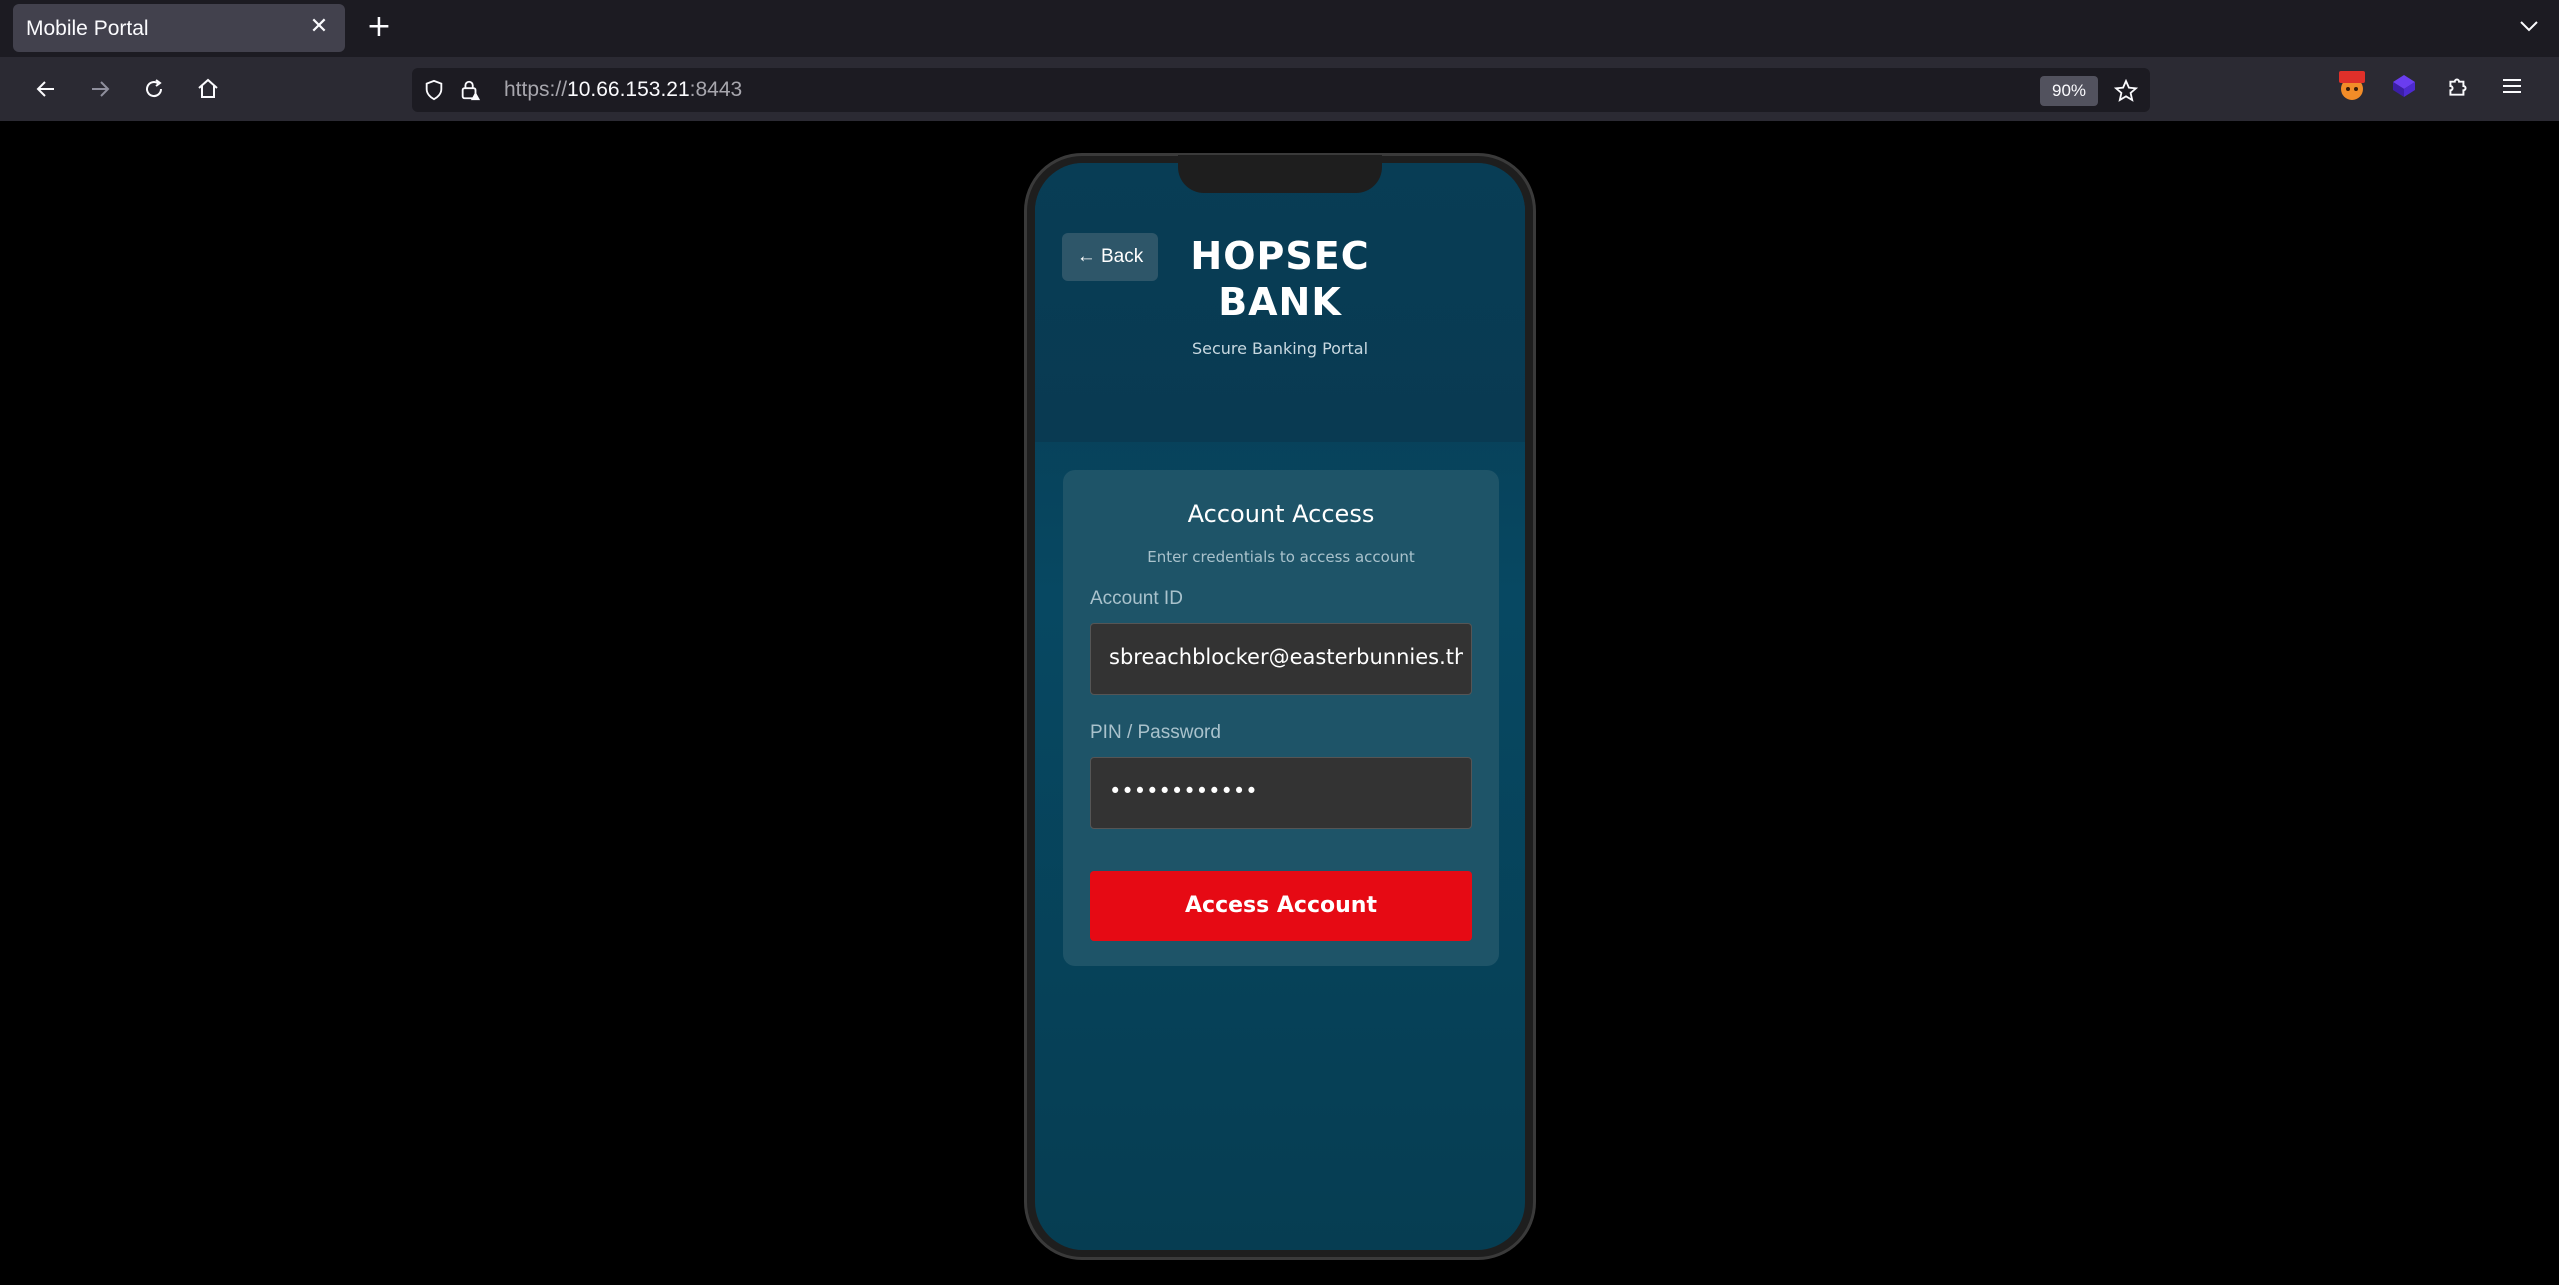  What do you see at coordinates (1183, 791) in the screenshot?
I see `pin-value: ••••••••••••` at bounding box center [1183, 791].